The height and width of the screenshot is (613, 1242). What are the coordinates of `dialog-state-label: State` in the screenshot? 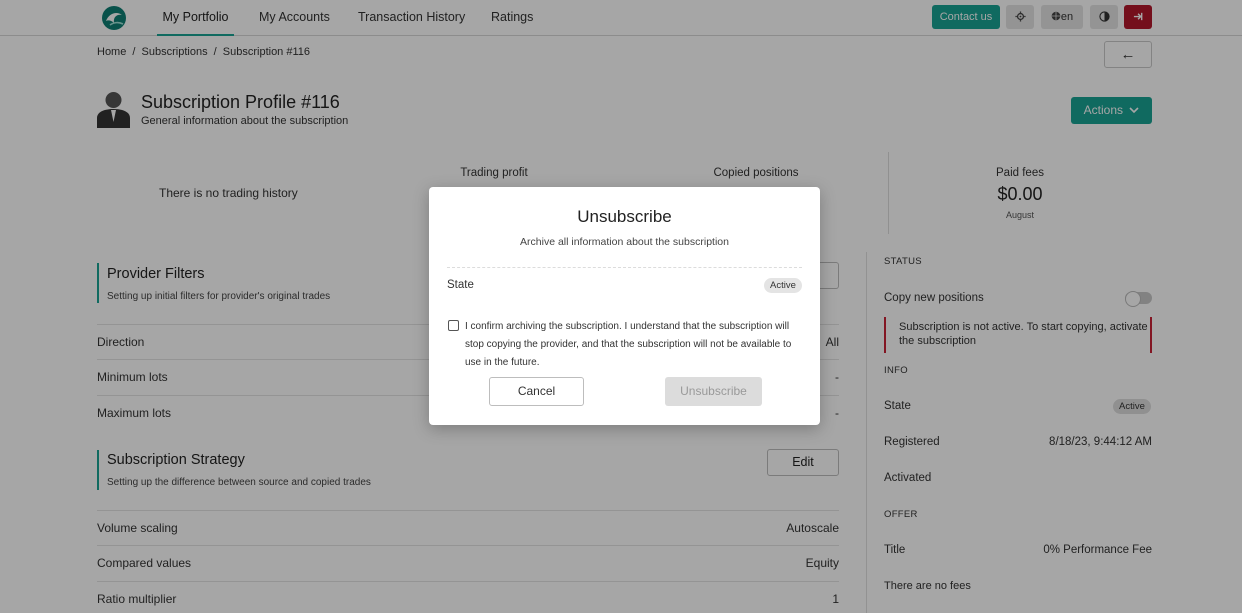 It's located at (460, 285).